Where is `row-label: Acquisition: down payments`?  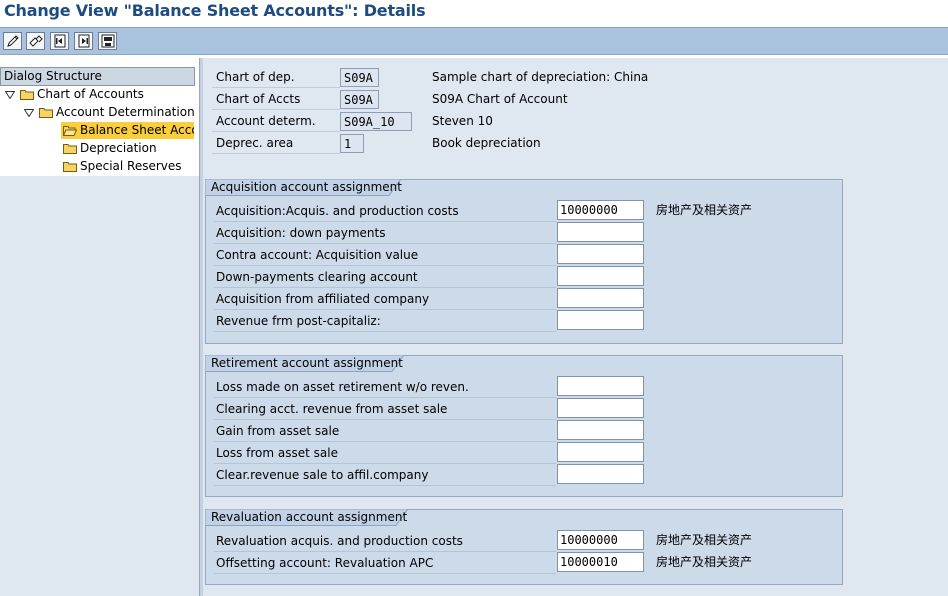 row-label: Acquisition: down payments is located at coordinates (385, 233).